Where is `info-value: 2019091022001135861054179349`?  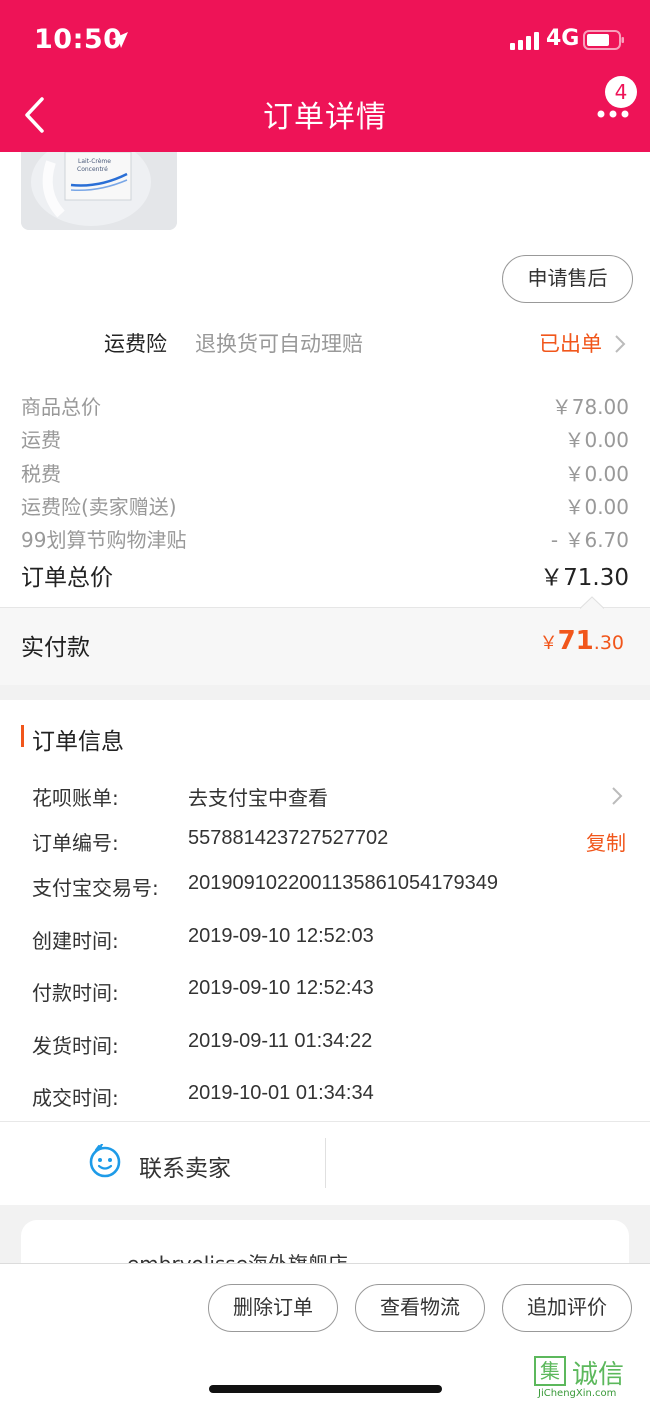 info-value: 2019091022001135861054179349 is located at coordinates (343, 883).